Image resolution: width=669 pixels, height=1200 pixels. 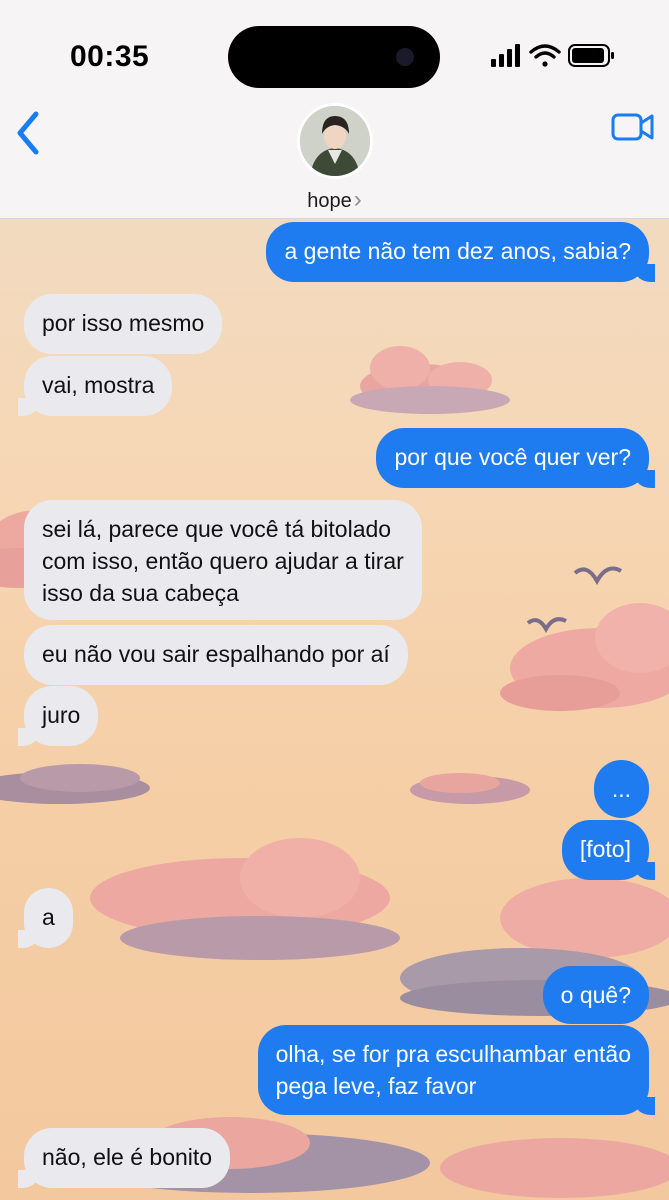 I want to click on message-received: por isso mesmo, so click(x=123, y=324).